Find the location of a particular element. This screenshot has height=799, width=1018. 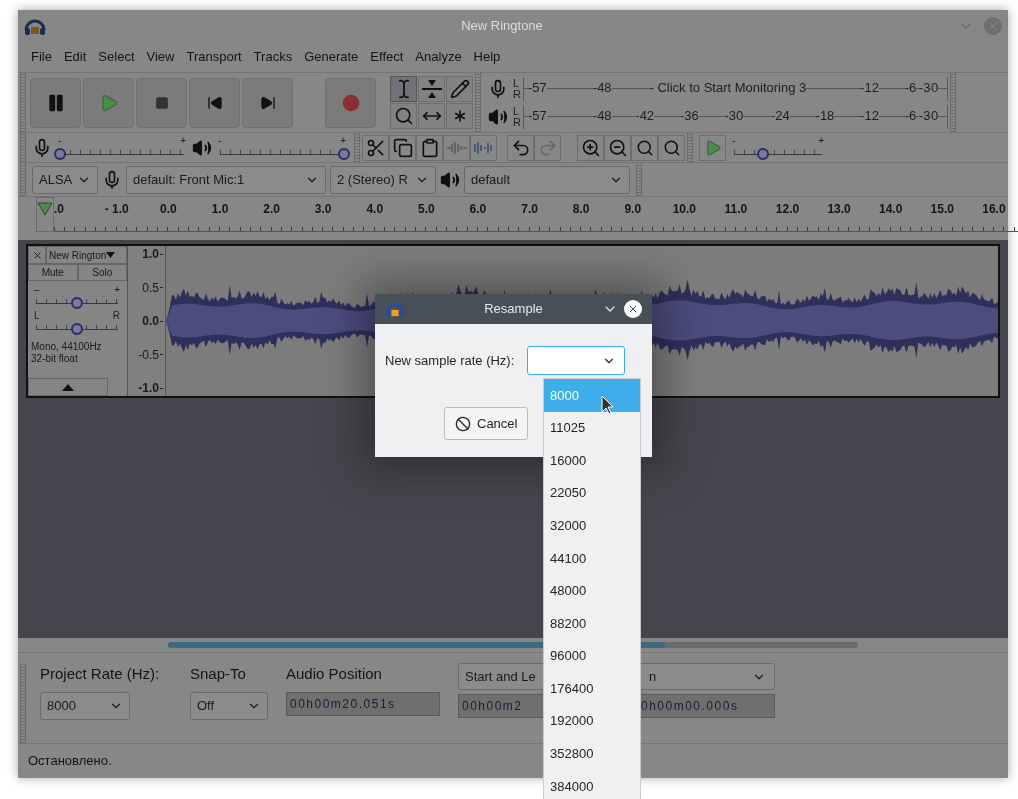

amplitude-label: 0.0 is located at coordinates (150, 321).